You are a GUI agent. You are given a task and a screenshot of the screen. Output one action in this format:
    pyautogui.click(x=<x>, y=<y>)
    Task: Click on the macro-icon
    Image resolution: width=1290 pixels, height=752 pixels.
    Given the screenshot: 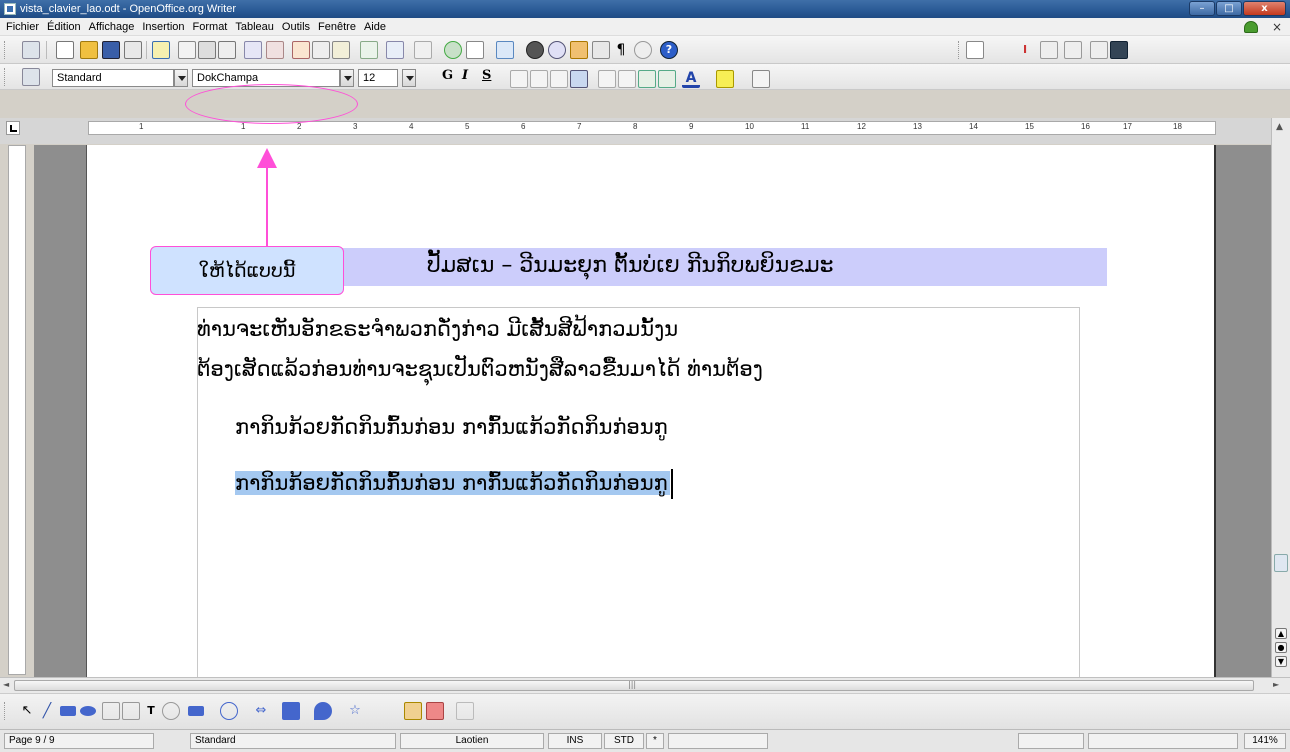 What is the action you would take?
    pyautogui.click(x=1119, y=50)
    